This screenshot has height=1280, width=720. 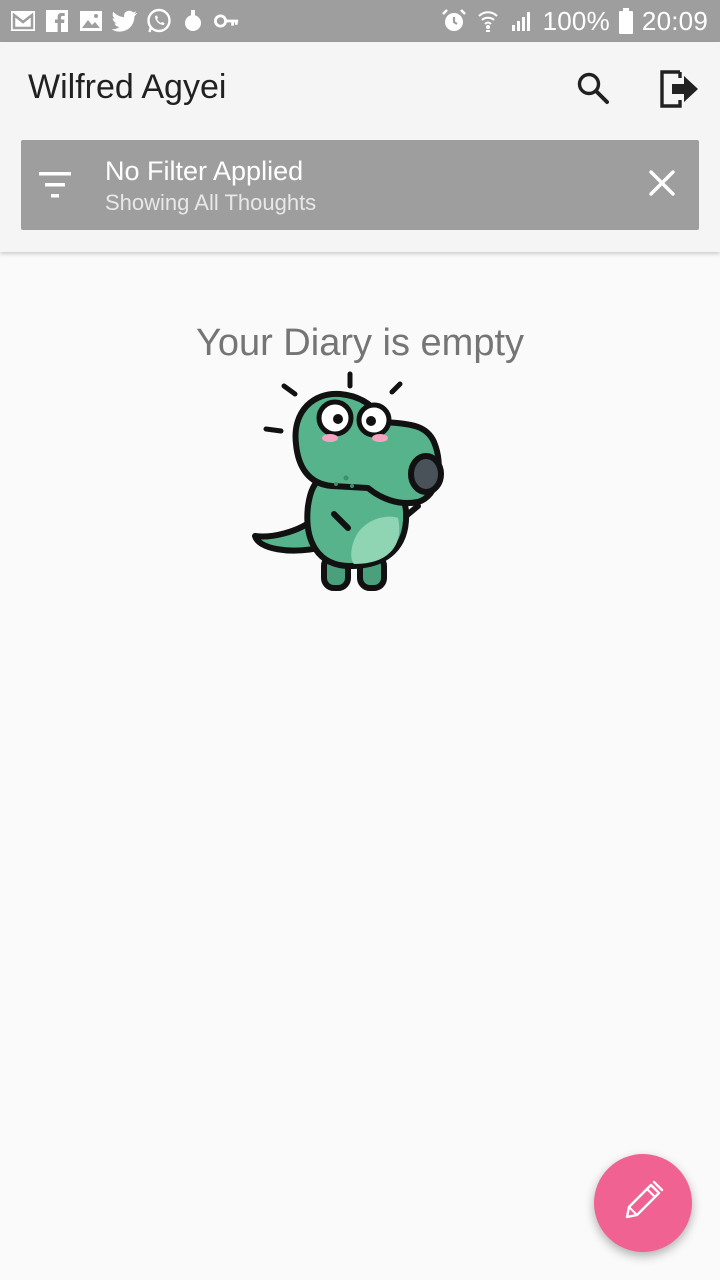 I want to click on whatsapp-icon, so click(x=159, y=21).